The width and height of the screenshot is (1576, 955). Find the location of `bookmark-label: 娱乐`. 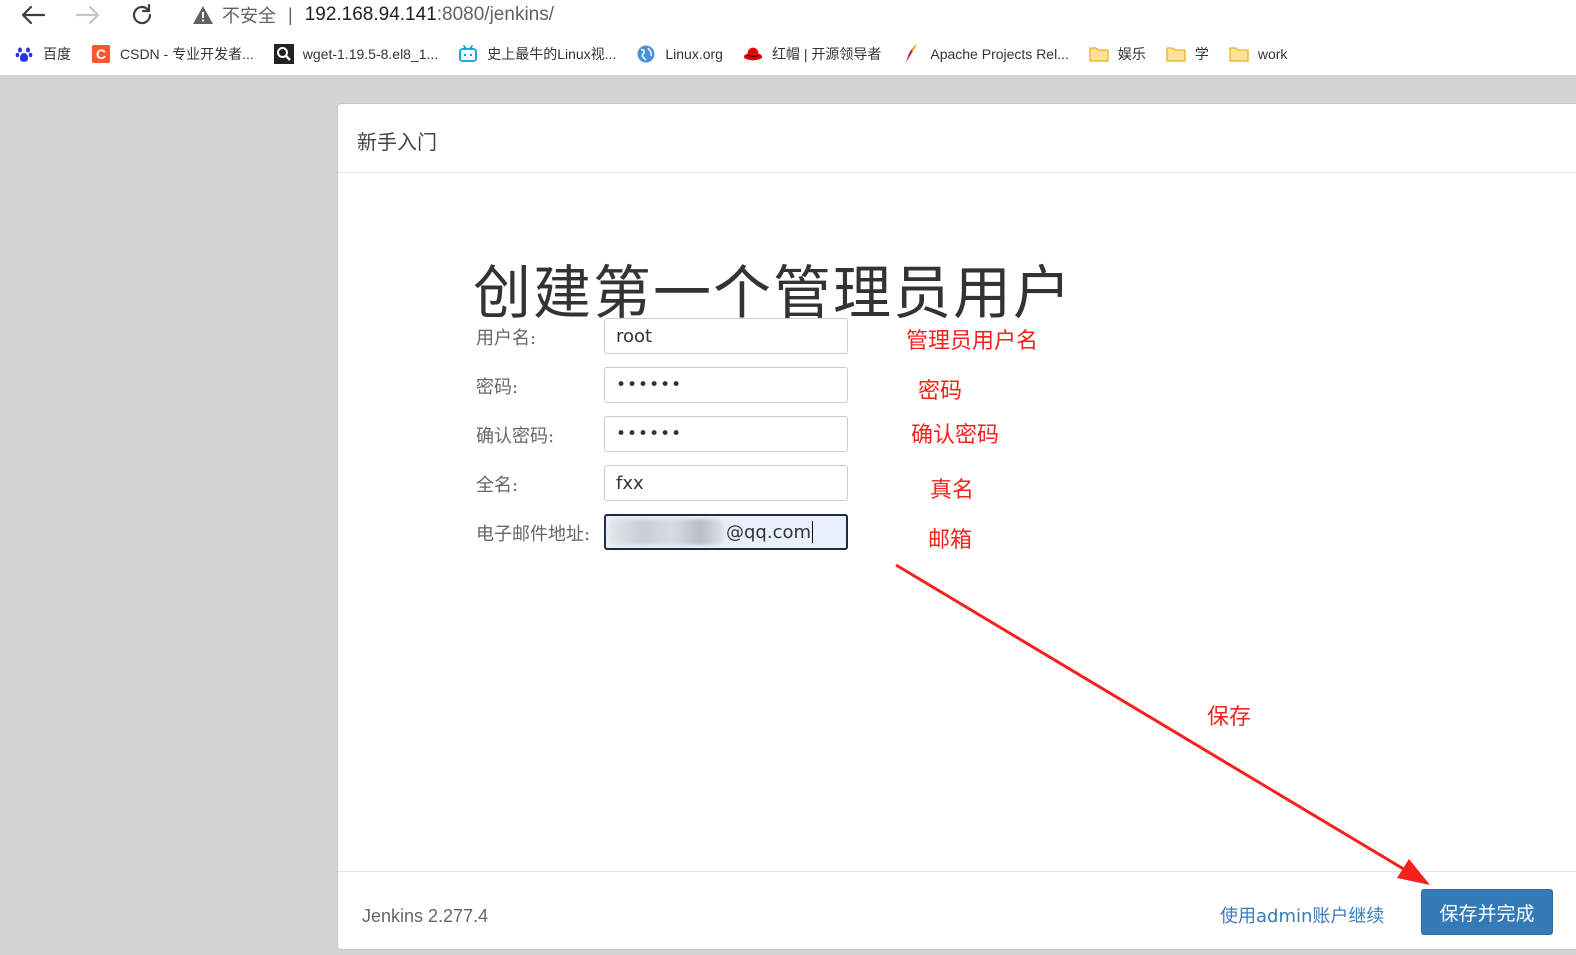

bookmark-label: 娱乐 is located at coordinates (1131, 53).